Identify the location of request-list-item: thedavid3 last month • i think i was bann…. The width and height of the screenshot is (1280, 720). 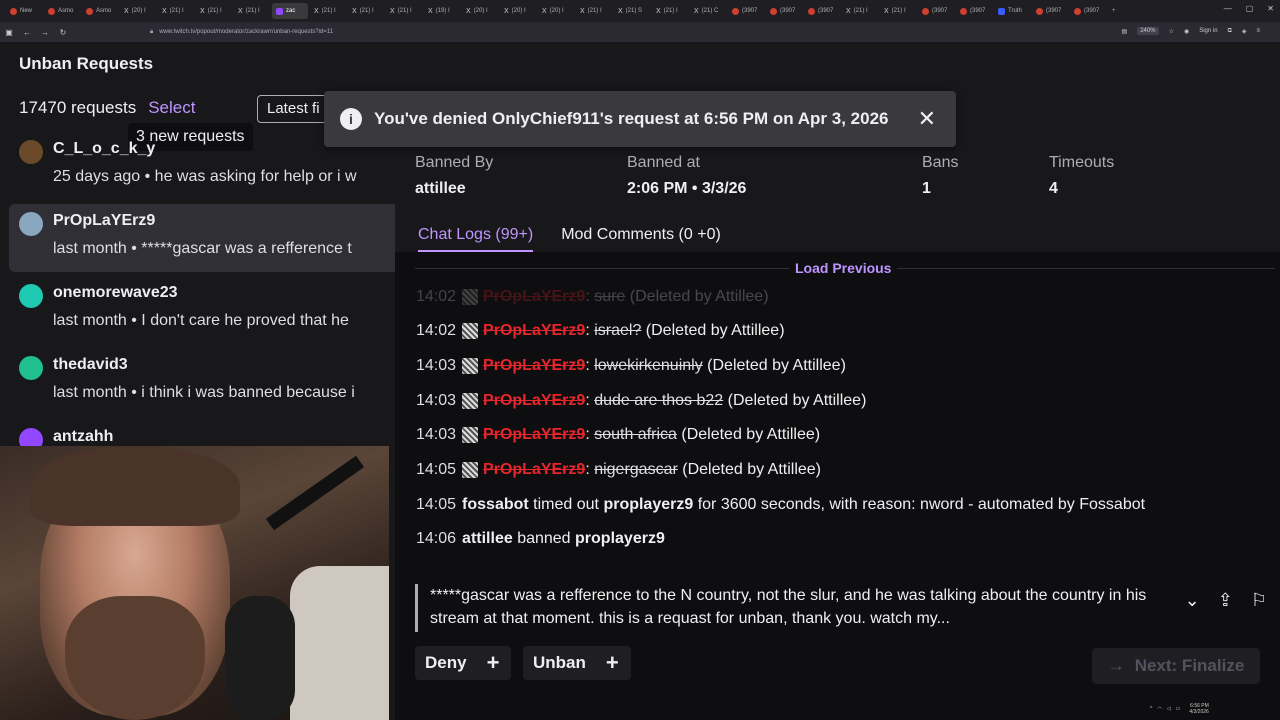
(202, 382).